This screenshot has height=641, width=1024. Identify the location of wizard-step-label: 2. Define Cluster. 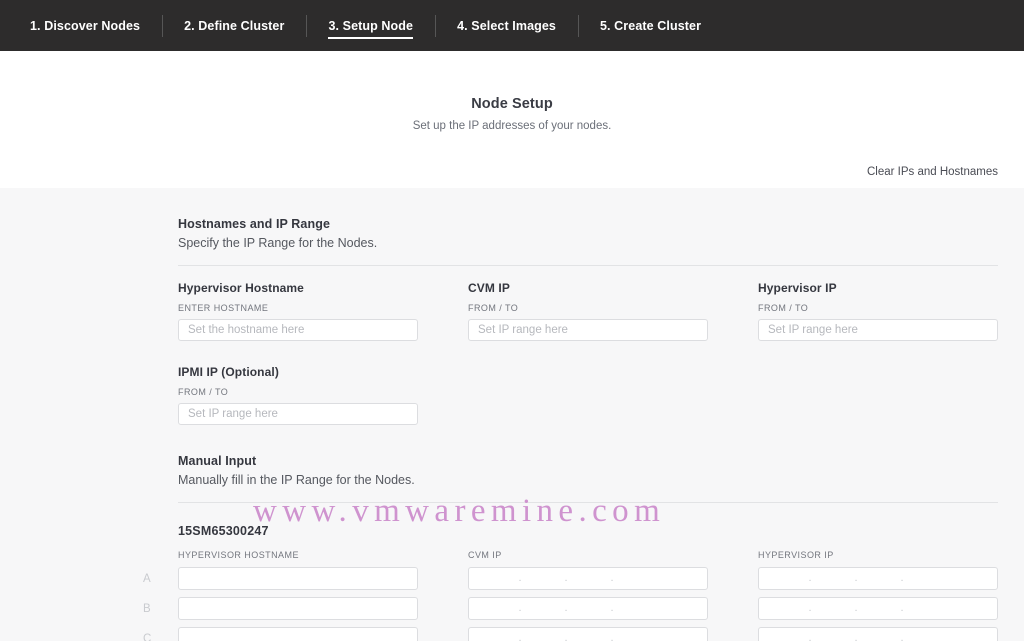
(234, 25).